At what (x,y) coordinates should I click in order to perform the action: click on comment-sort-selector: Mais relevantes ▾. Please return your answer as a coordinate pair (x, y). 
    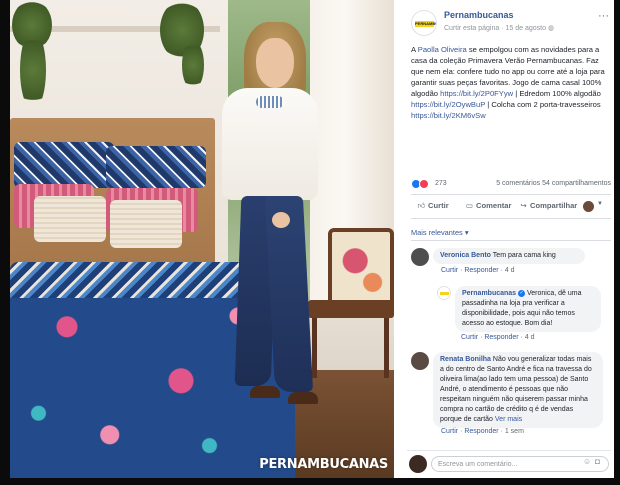
    Looking at the image, I should click on (440, 232).